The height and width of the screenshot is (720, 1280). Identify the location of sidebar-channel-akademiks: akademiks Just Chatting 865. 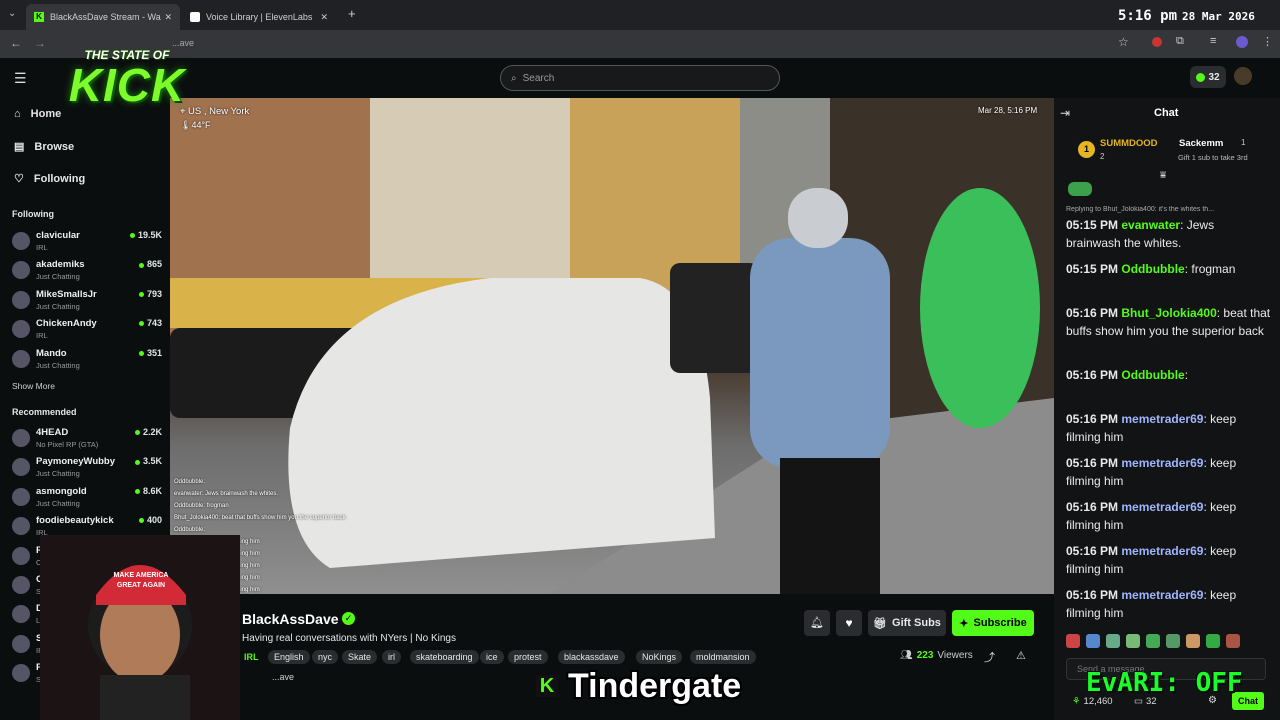
(87, 272).